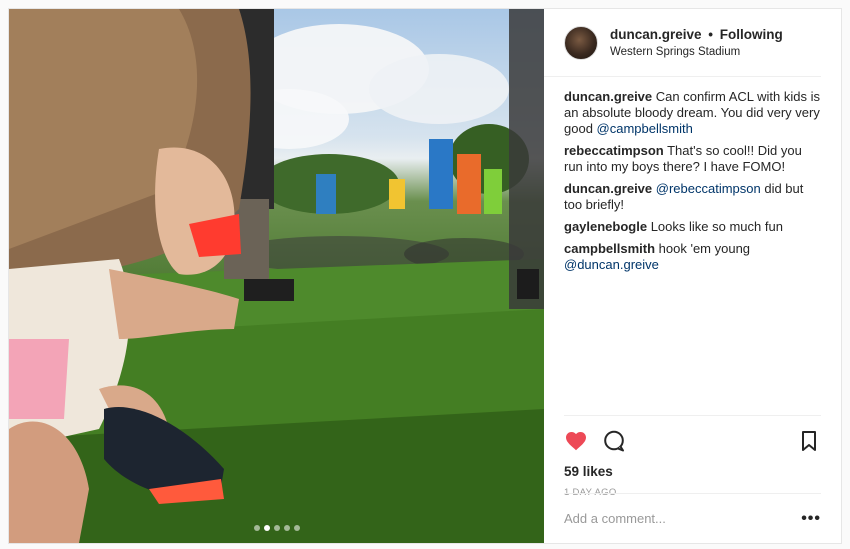  I want to click on post-actions: 59 likes 1 DAY AGO, so click(692, 456).